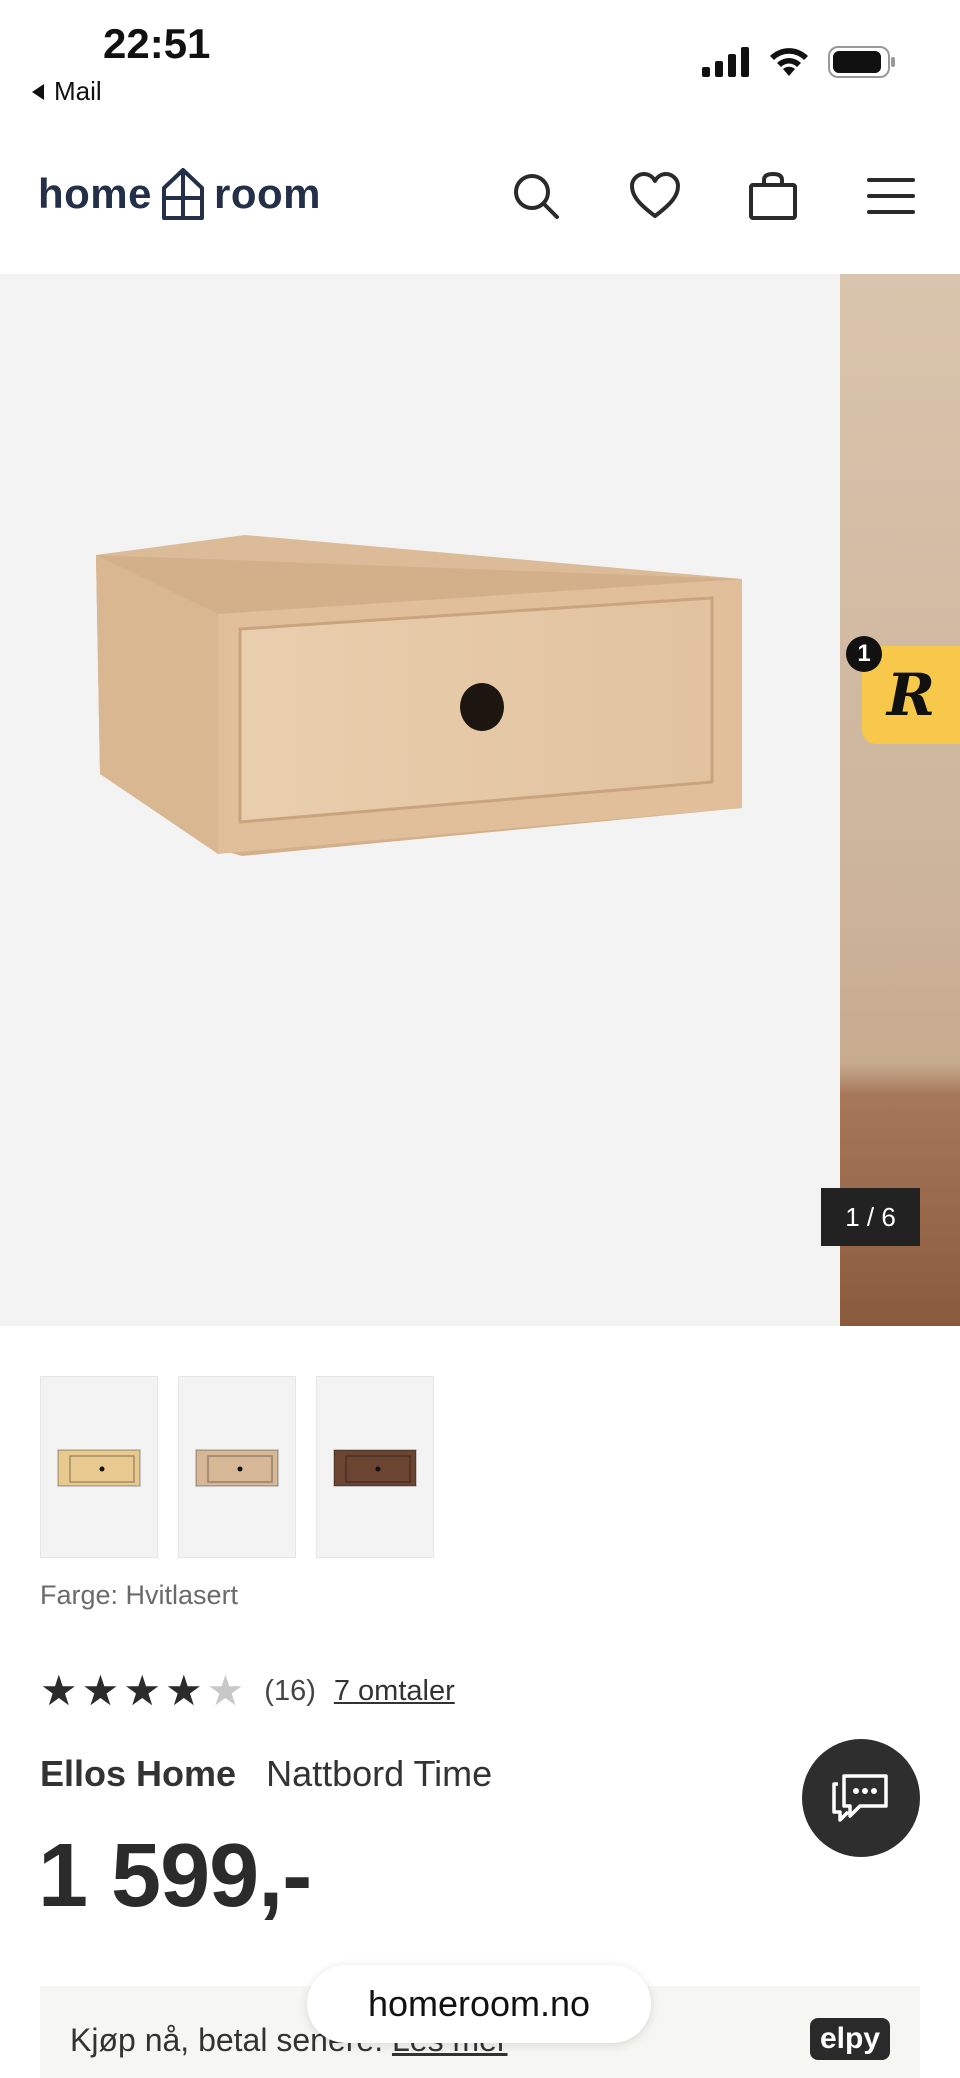 This screenshot has height=2078, width=960. What do you see at coordinates (394, 1691) in the screenshot?
I see `reviews-link: 7 omtaler` at bounding box center [394, 1691].